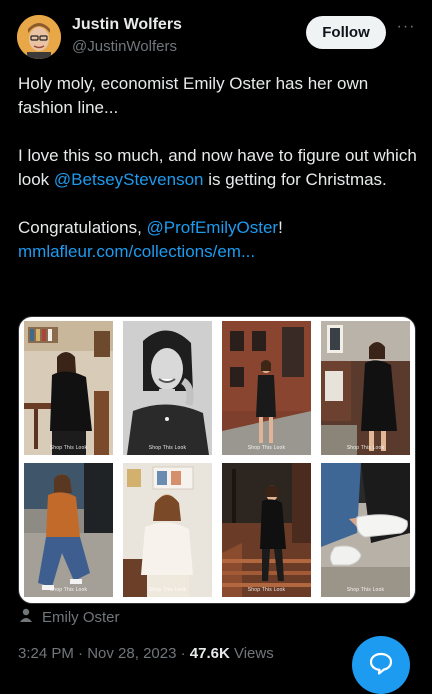  Describe the element at coordinates (280, 227) in the screenshot. I see `tweet-text-segment: !` at that location.